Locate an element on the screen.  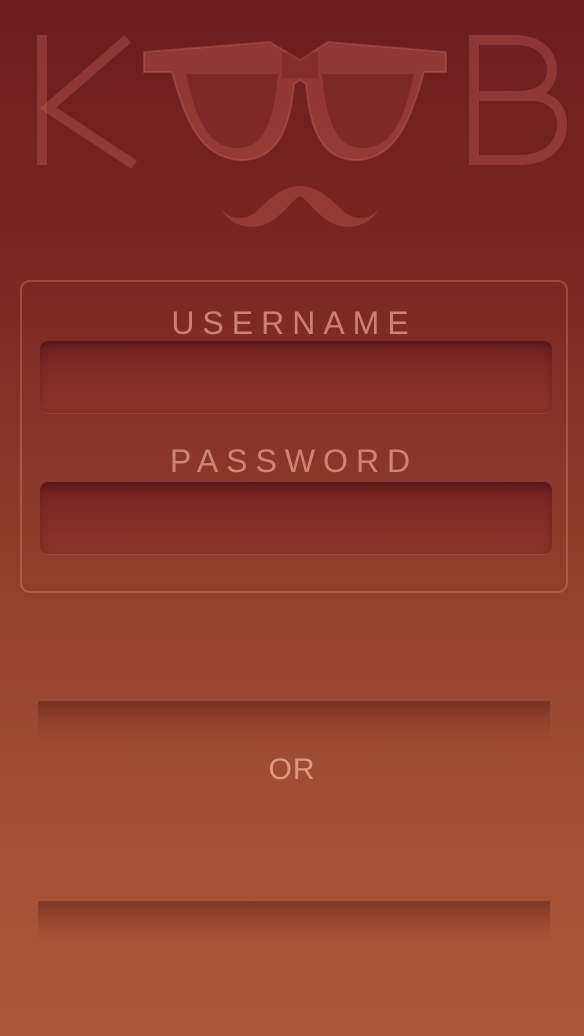
login-action-button is located at coordinates (294, 722).